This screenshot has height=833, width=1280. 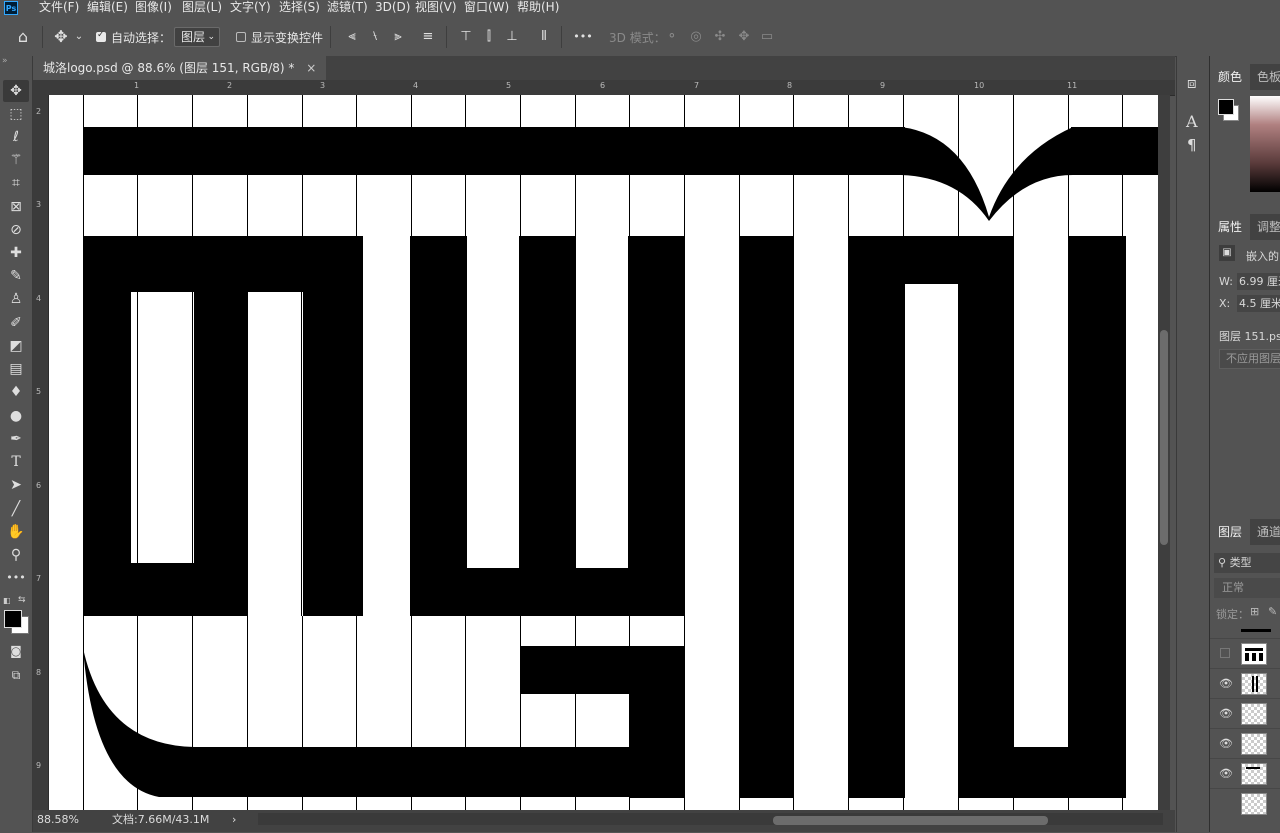 I want to click on visibility-off-box, so click(x=1225, y=653).